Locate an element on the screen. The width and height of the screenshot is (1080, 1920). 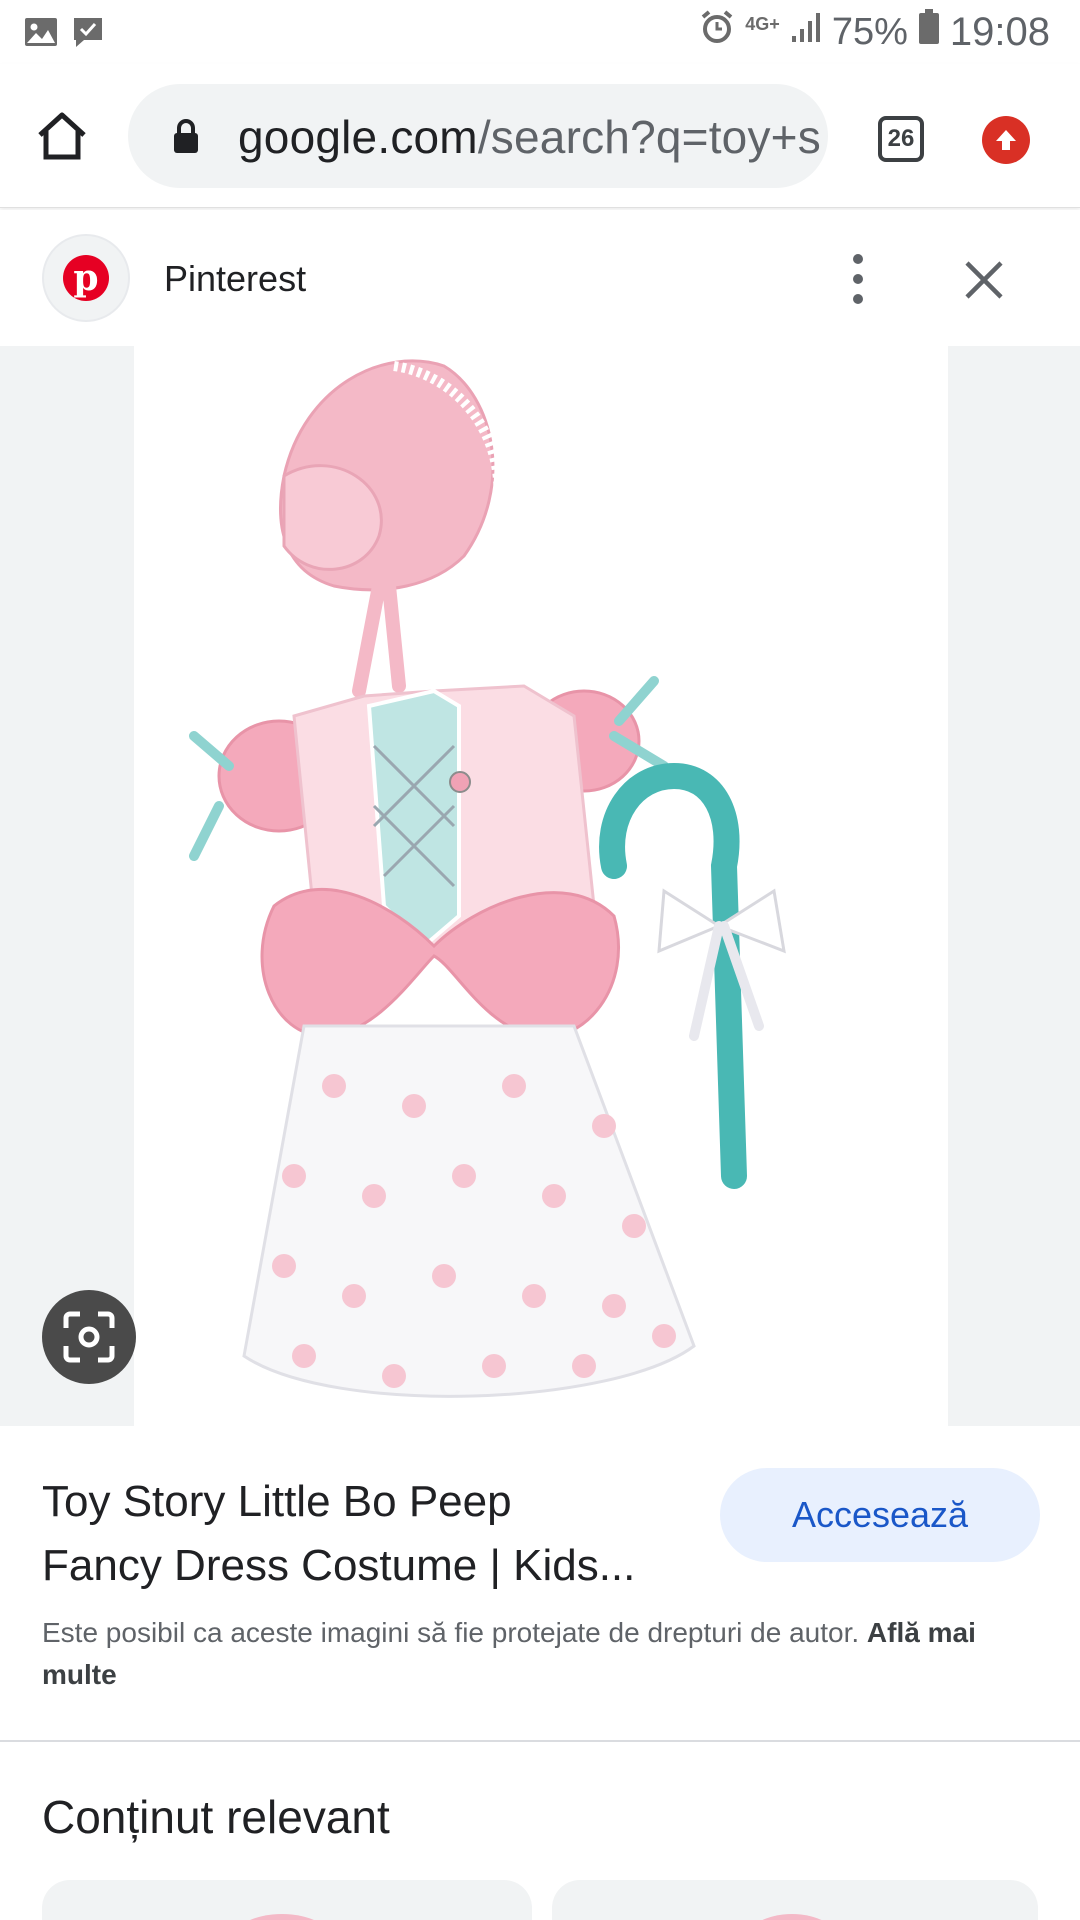
bonnet-illustration is located at coordinates (391, 528).